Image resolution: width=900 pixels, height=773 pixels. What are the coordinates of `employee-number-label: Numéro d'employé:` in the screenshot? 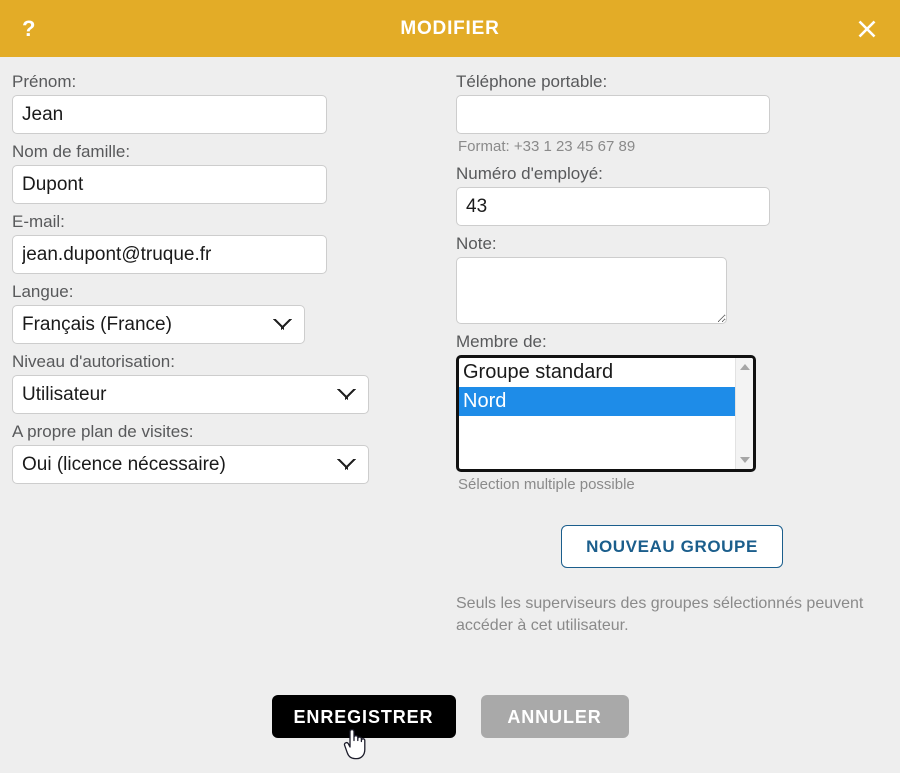 It's located at (529, 173).